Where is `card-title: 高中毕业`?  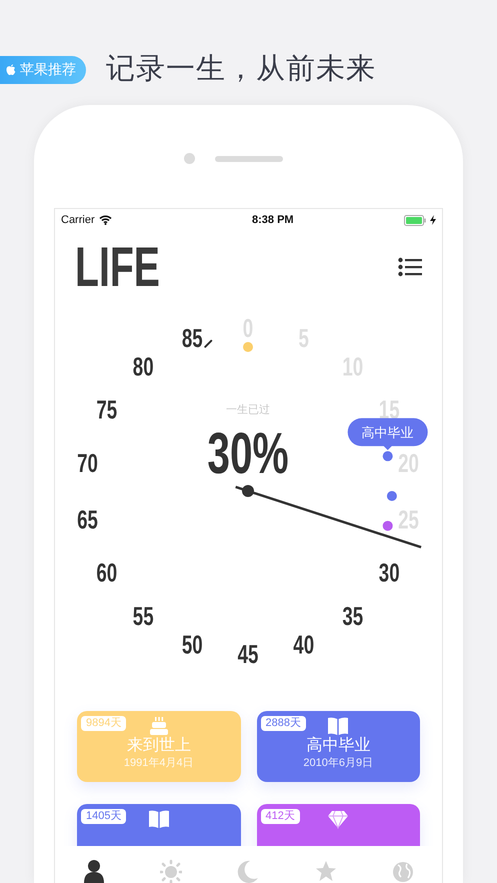 card-title: 高中毕业 is located at coordinates (338, 746).